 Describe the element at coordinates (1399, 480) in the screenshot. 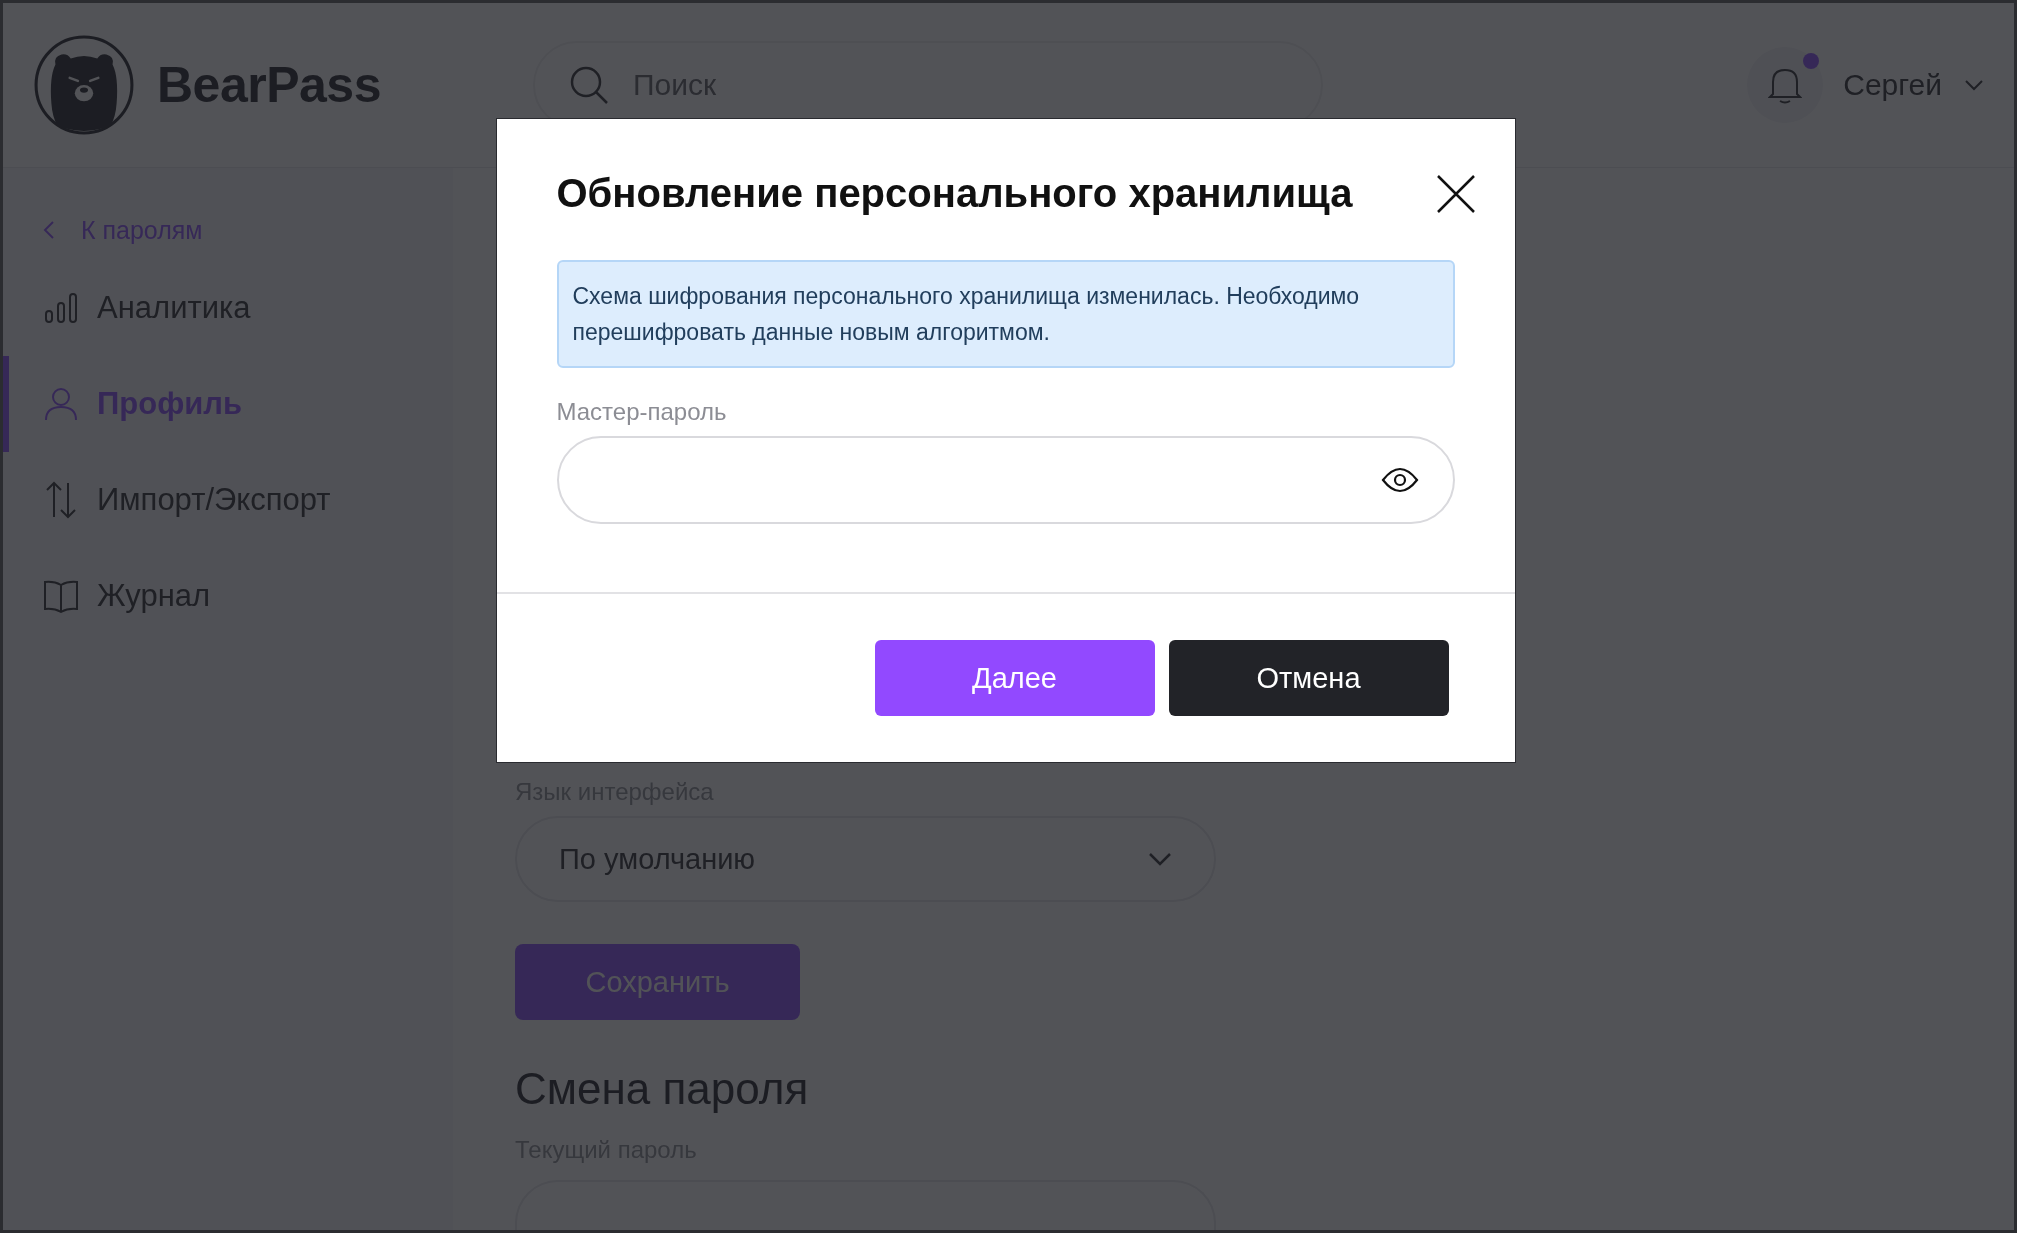

I see `show-password-button` at that location.